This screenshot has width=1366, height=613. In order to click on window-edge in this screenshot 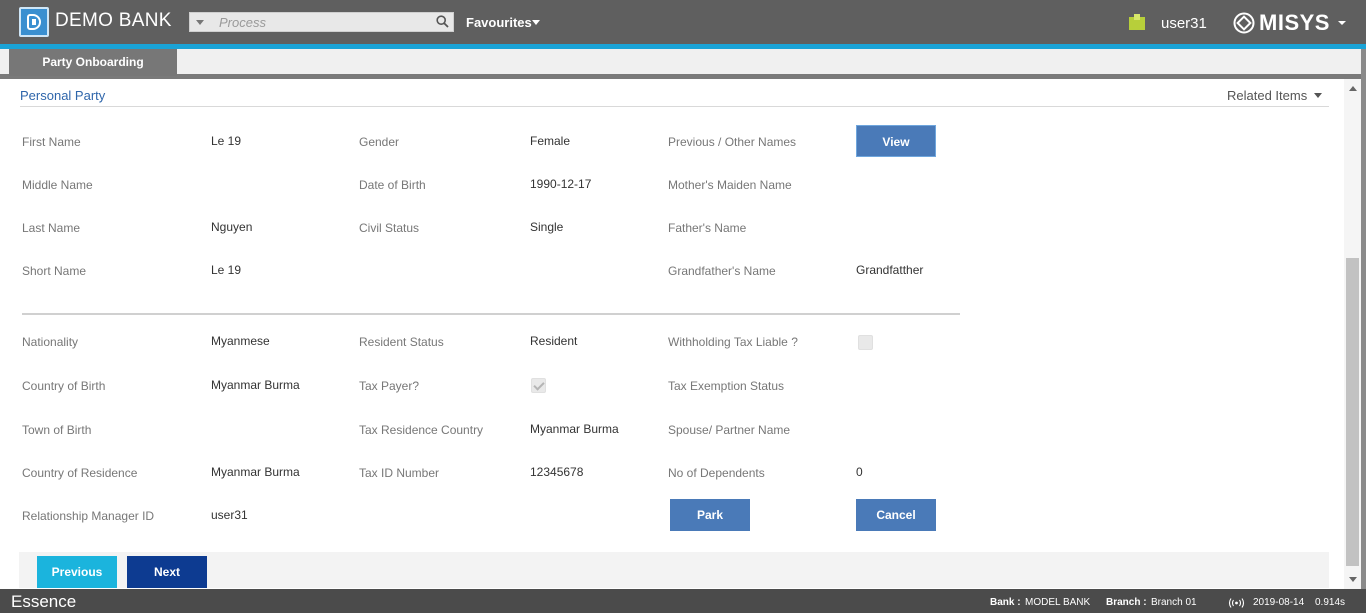, I will do `click(1363, 321)`.